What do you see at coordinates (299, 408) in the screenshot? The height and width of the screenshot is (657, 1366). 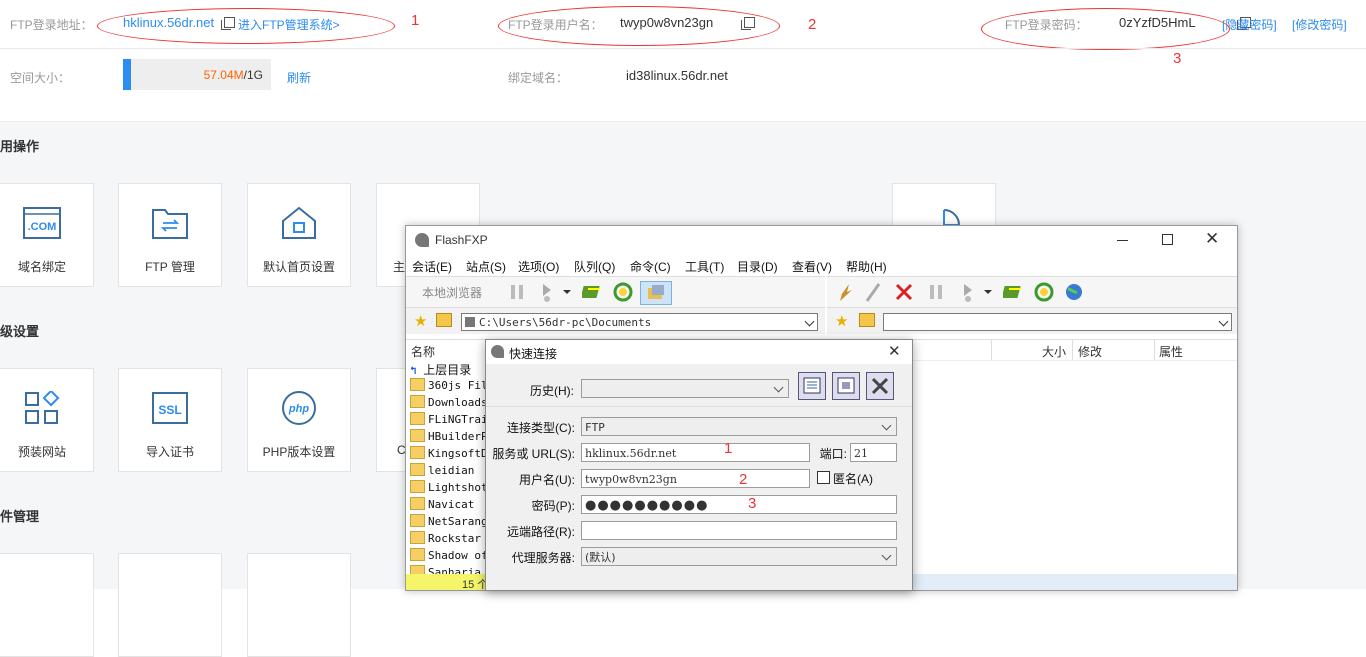 I see `php-icon: php` at bounding box center [299, 408].